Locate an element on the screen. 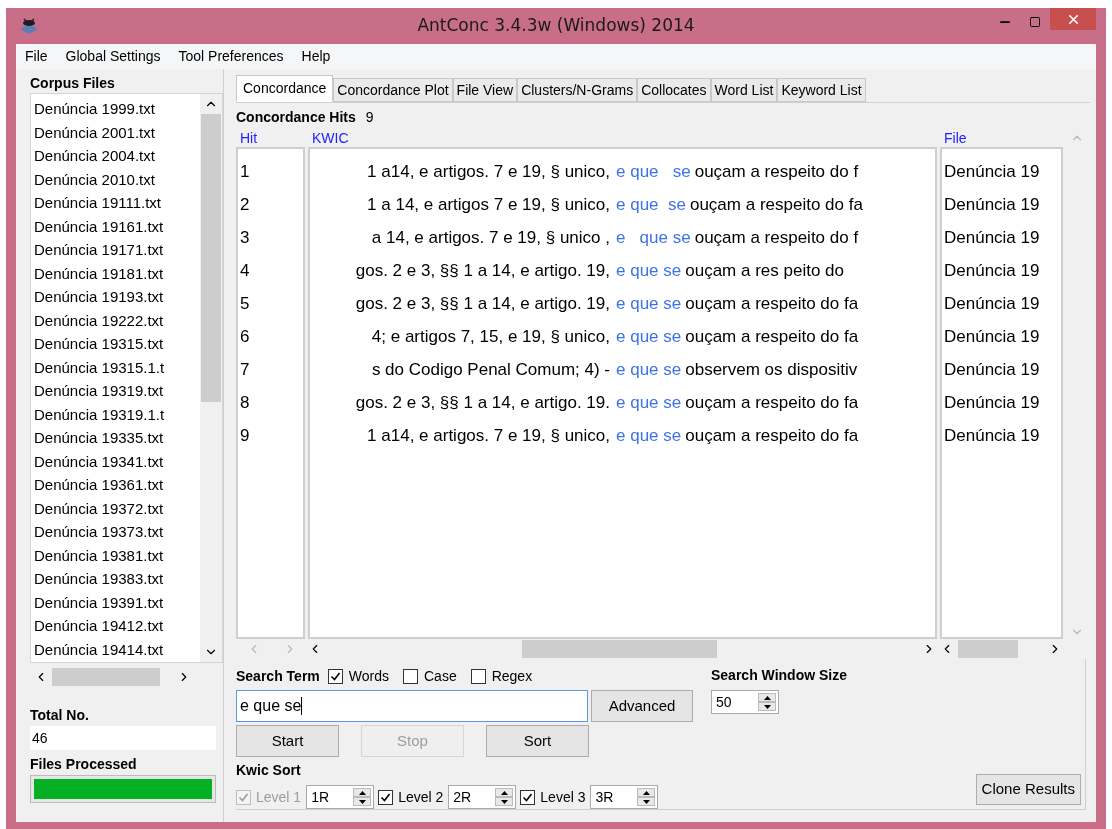 The width and height of the screenshot is (1112, 829). column-header: File is located at coordinates (1003, 138).